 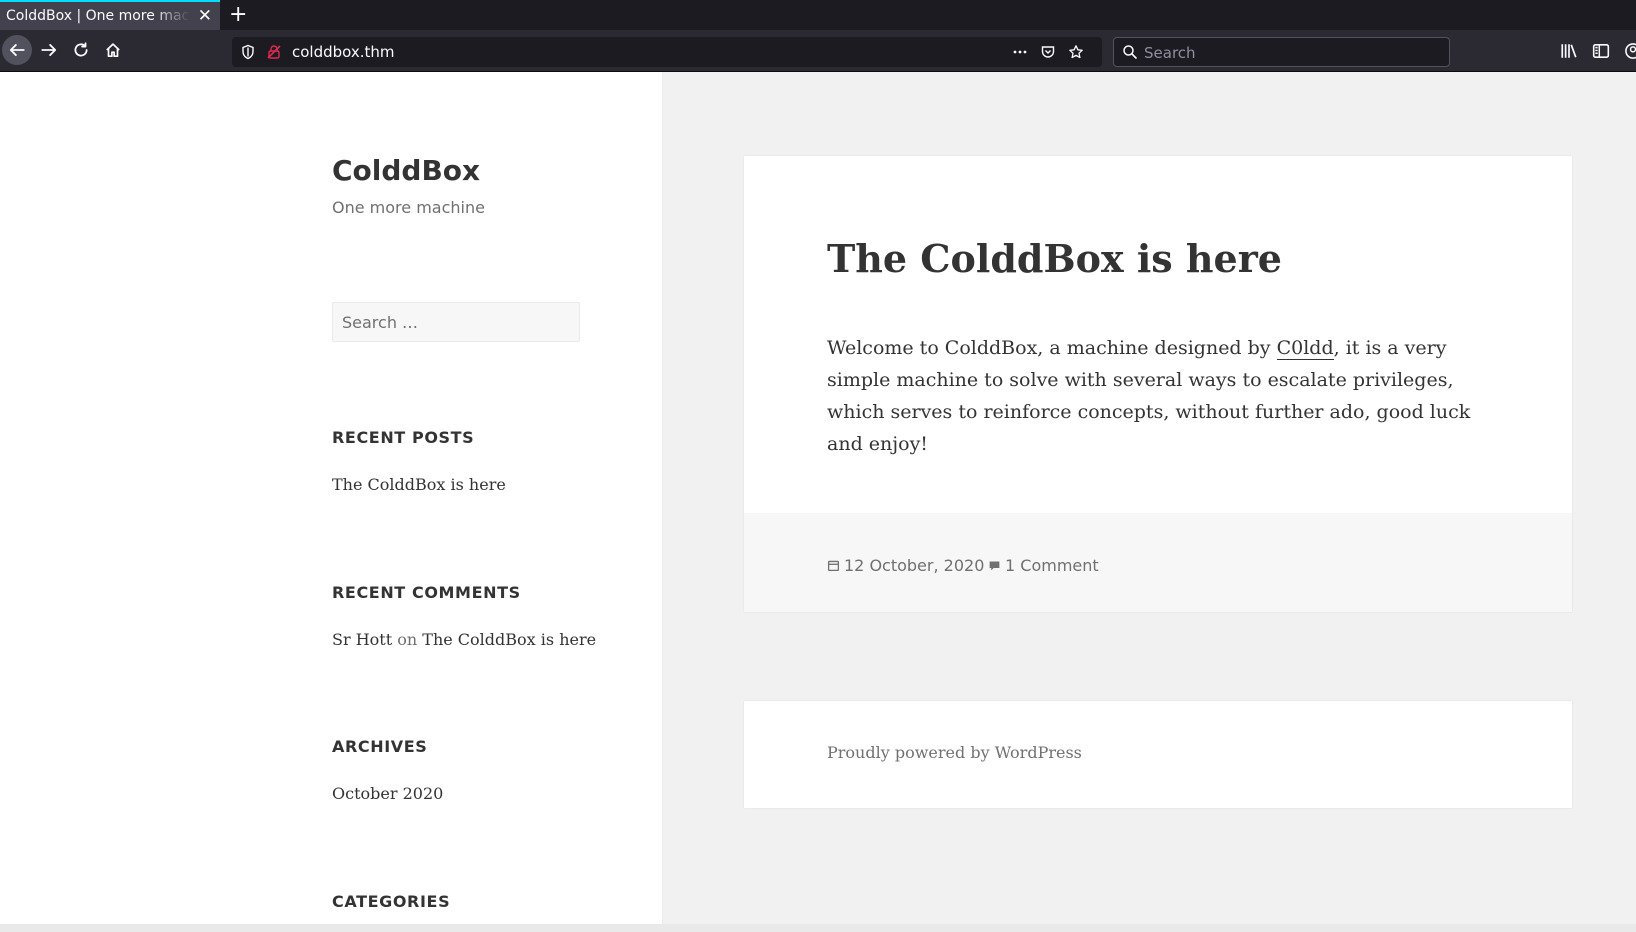 I want to click on recent-comment-item: Sr Hott on The ColddBox is here, so click(x=464, y=639).